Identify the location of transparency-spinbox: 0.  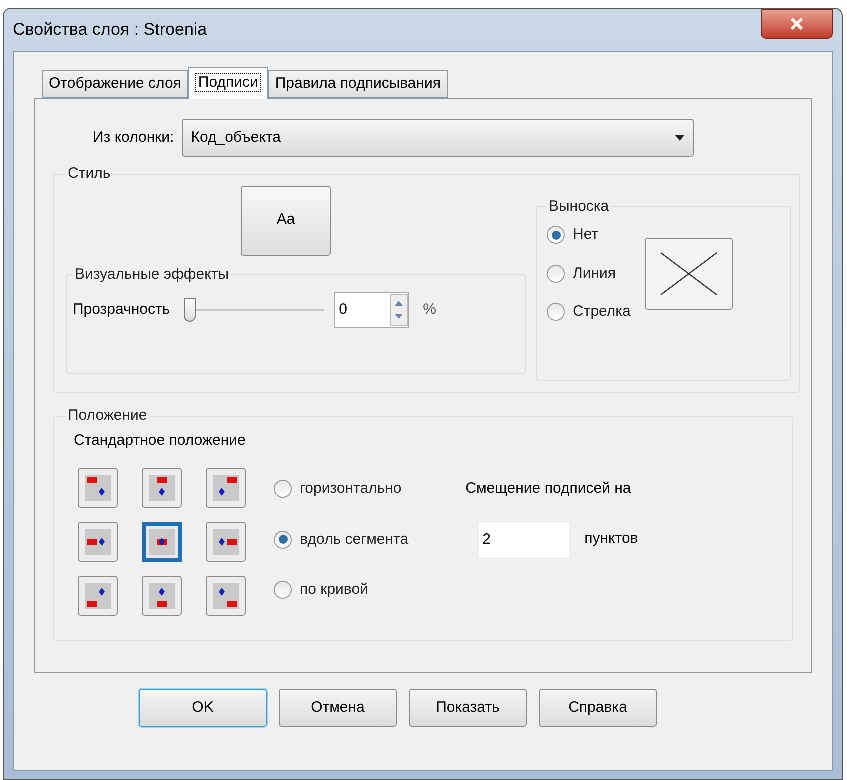
(372, 310).